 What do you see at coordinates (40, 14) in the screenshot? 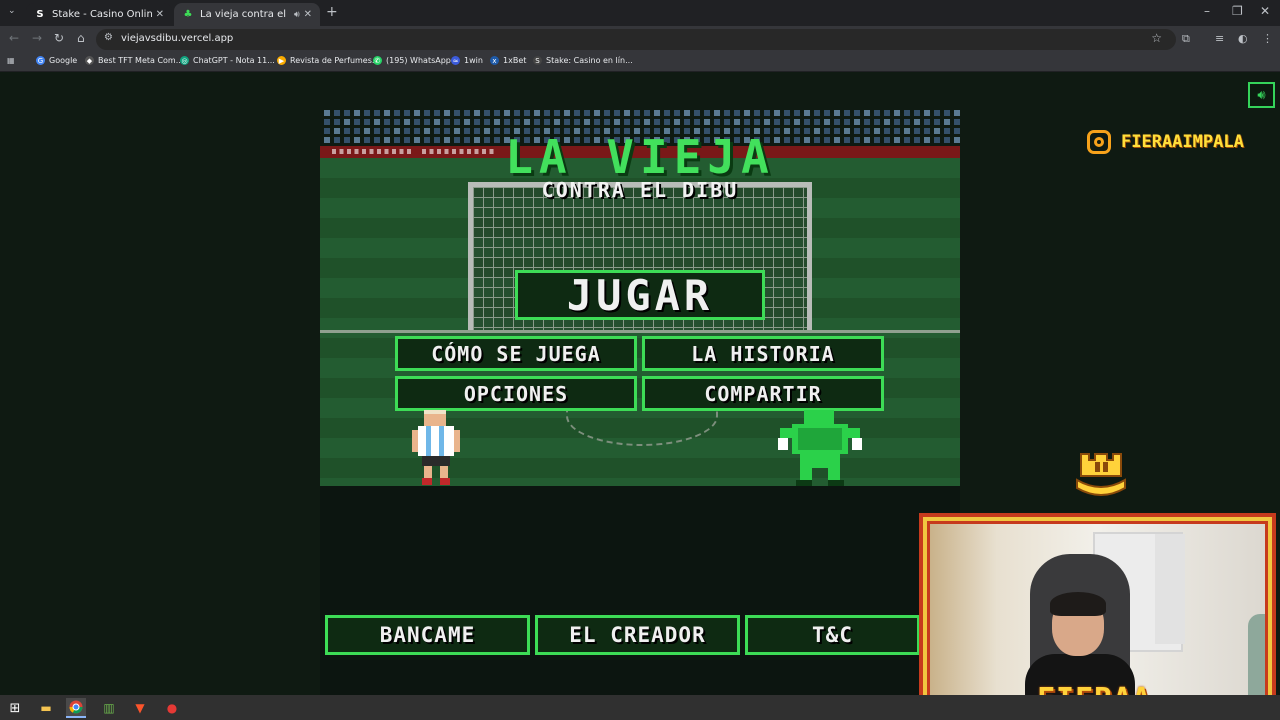
I see `stake-favicon-icon: S` at bounding box center [40, 14].